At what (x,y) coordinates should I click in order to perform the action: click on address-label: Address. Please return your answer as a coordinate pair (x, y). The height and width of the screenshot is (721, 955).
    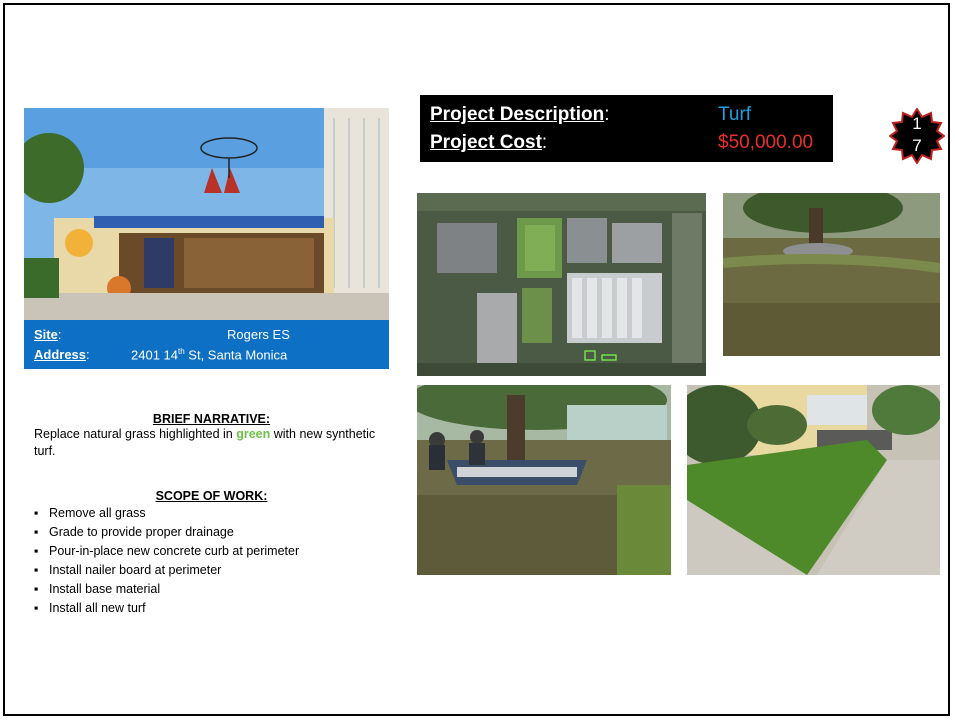
    Looking at the image, I should click on (60, 354).